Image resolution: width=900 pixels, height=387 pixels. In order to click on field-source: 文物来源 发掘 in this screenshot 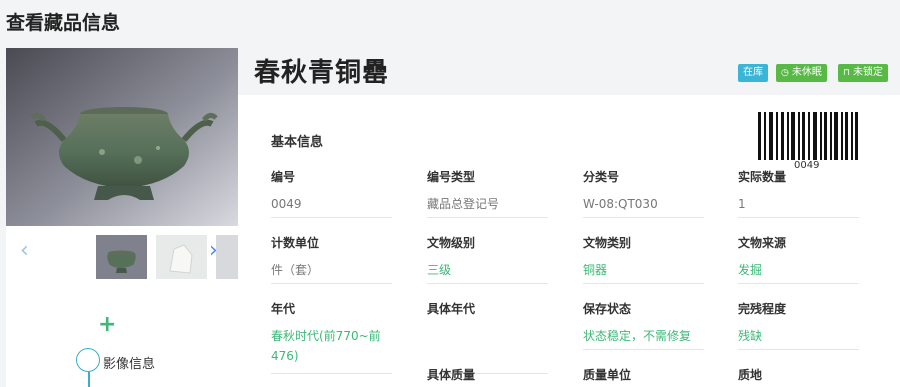, I will do `click(798, 259)`.